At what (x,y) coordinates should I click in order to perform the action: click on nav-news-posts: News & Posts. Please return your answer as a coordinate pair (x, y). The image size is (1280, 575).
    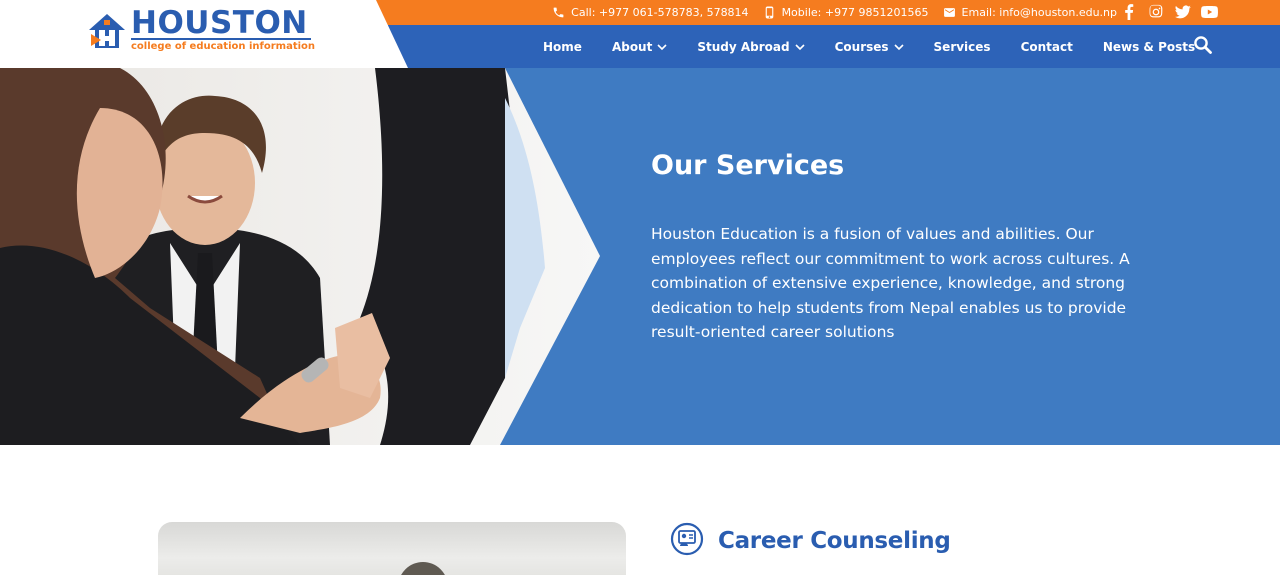
    Looking at the image, I should click on (1149, 47).